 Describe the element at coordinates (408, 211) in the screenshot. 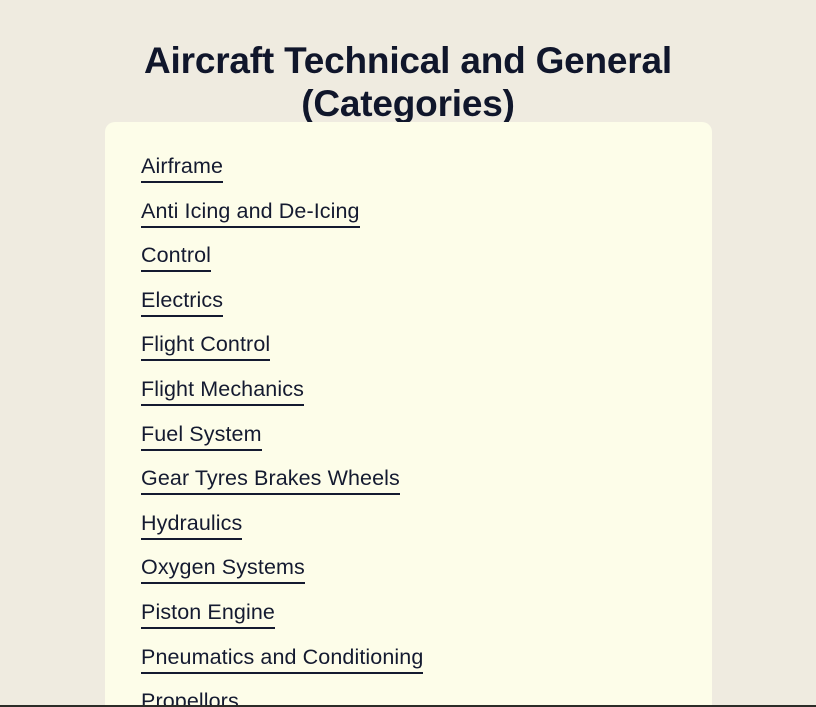

I see `list-item: Anti Icing and De-Icing` at that location.